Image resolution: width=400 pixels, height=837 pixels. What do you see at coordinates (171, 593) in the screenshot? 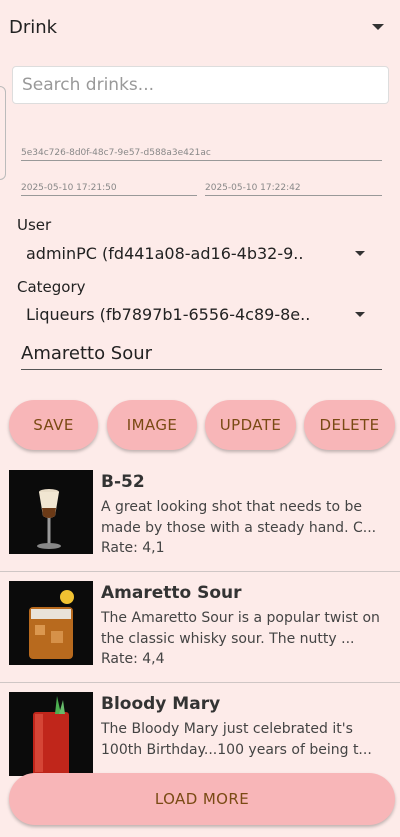
I see `drink-title: Amaretto Sour` at bounding box center [171, 593].